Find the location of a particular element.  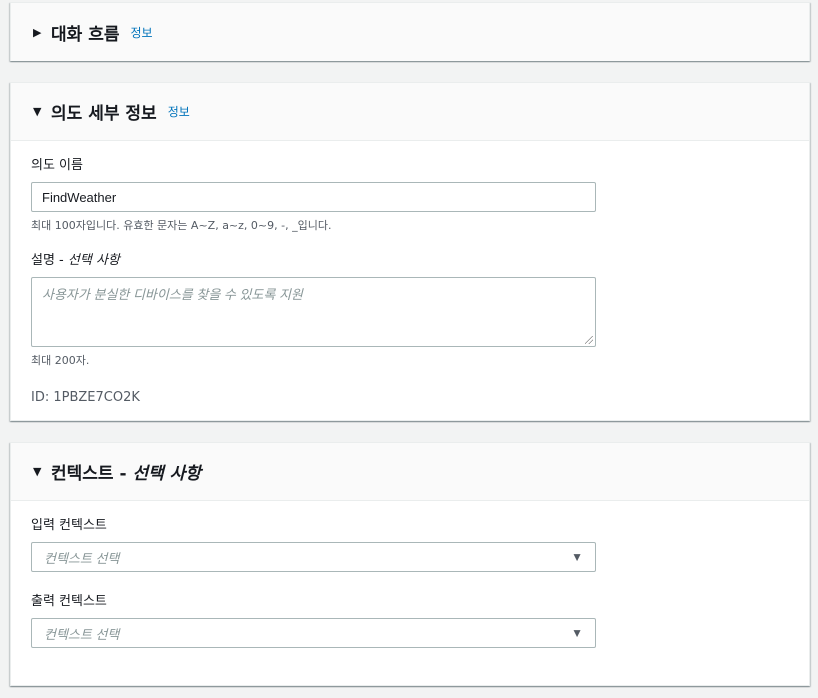

conversation-flow-info-link: 정보 is located at coordinates (141, 32).